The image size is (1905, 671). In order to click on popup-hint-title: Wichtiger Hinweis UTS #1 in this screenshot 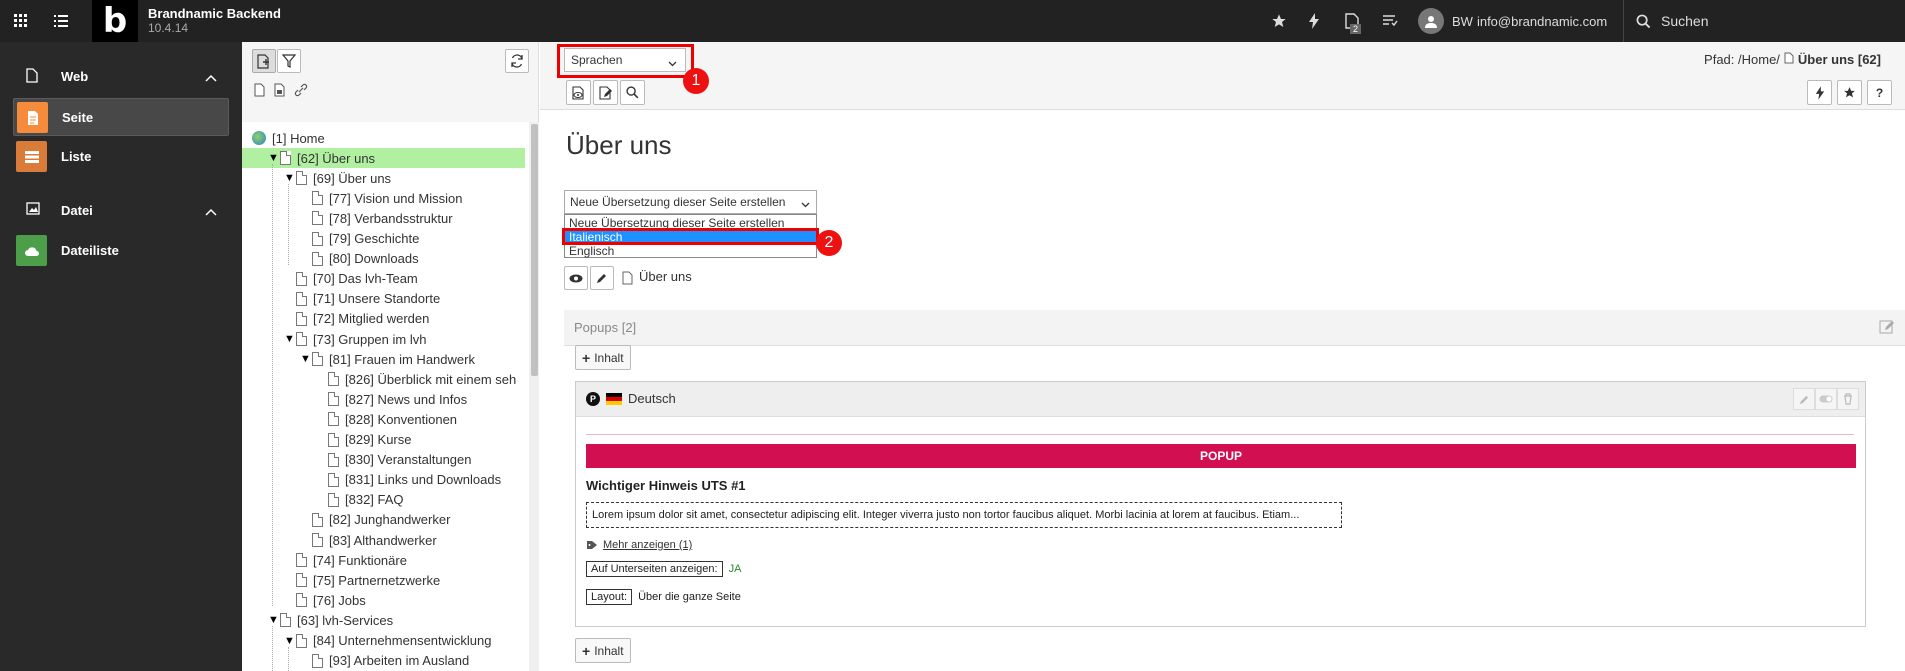, I will do `click(666, 485)`.